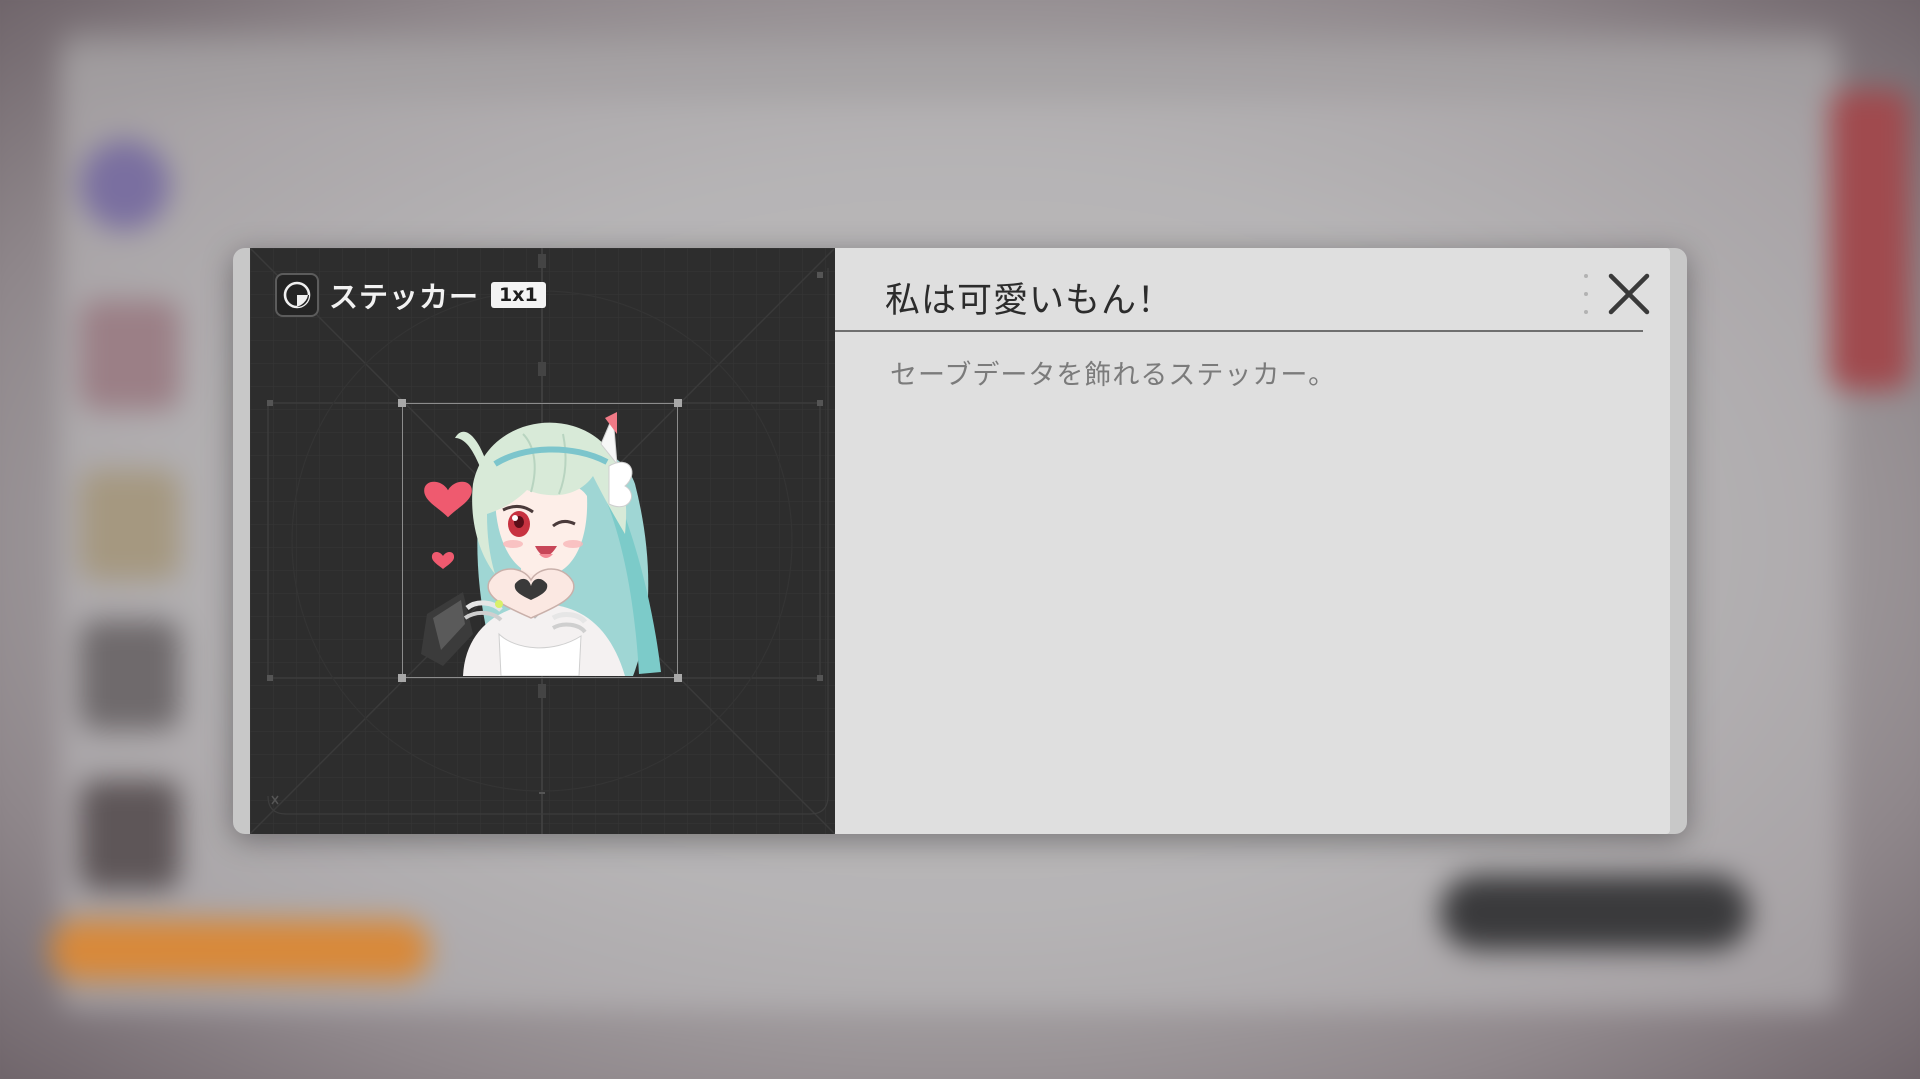 The height and width of the screenshot is (1079, 1920). Describe the element at coordinates (518, 295) in the screenshot. I see `size-badge: 1x1` at that location.